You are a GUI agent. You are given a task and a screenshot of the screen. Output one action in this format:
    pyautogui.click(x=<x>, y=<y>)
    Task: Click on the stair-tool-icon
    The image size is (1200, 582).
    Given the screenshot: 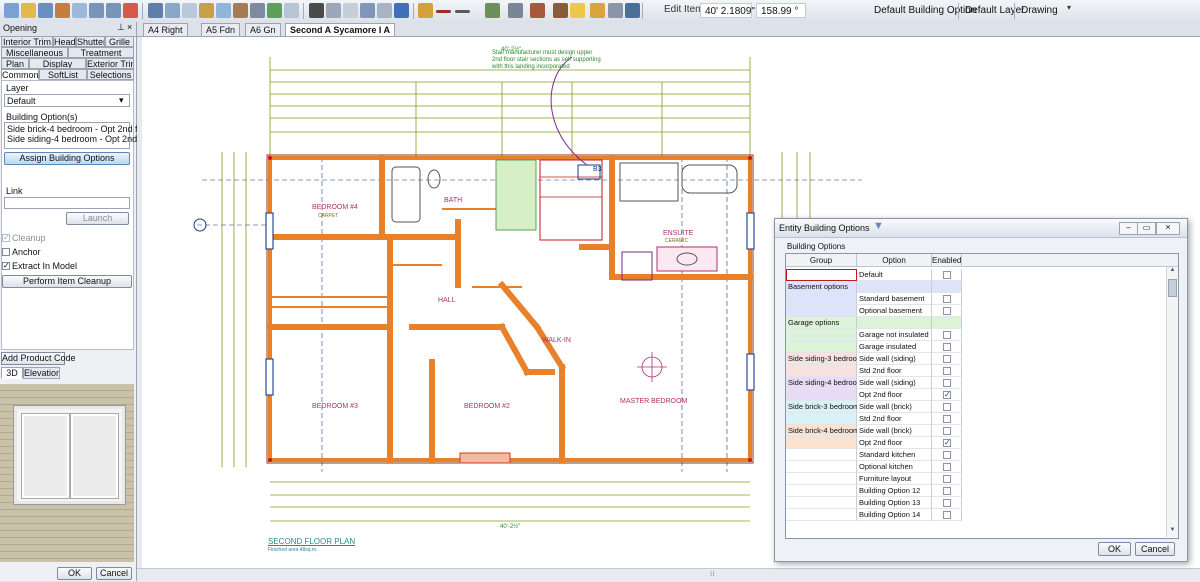 What is the action you would take?
    pyautogui.click(x=240, y=10)
    